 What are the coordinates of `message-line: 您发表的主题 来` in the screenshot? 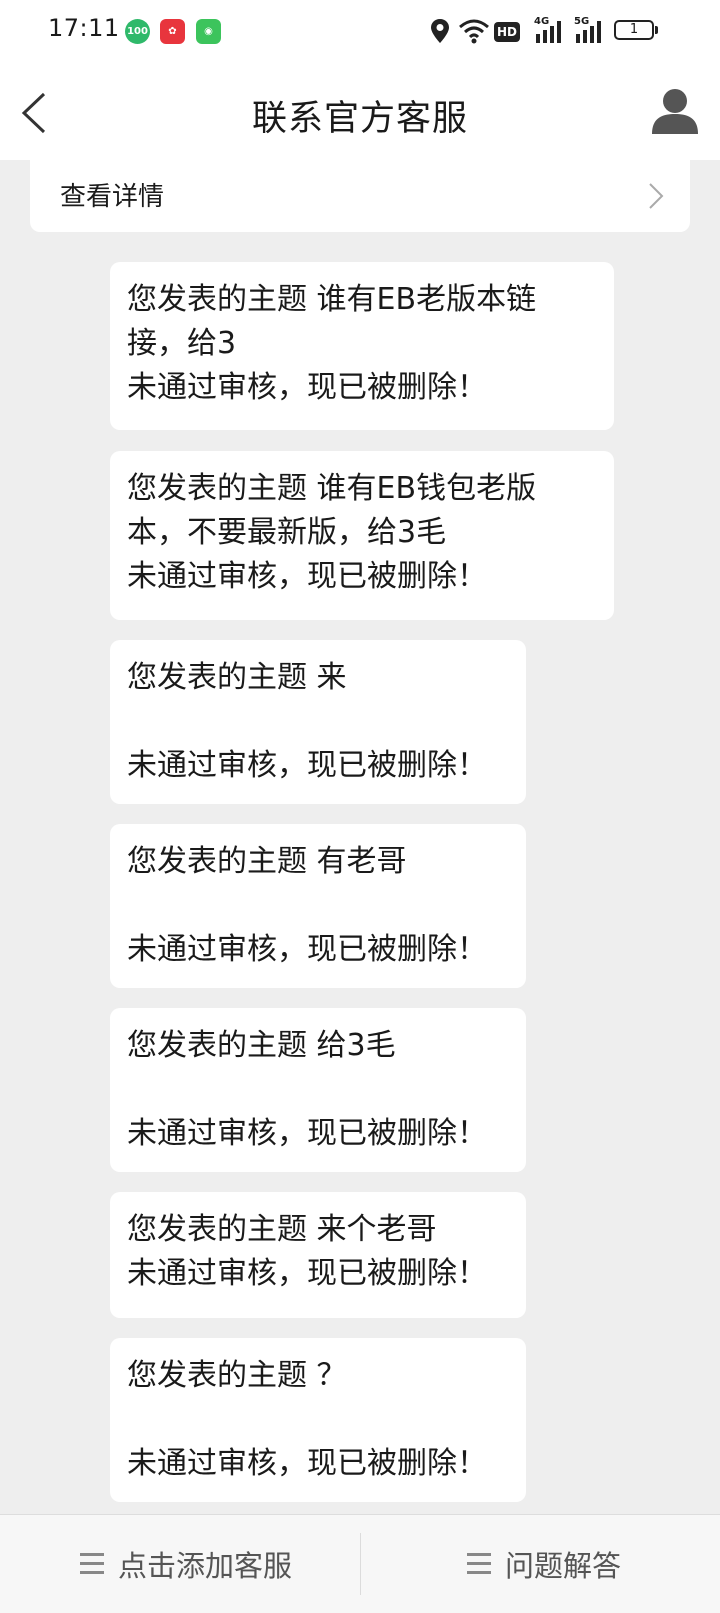 It's located at (237, 677).